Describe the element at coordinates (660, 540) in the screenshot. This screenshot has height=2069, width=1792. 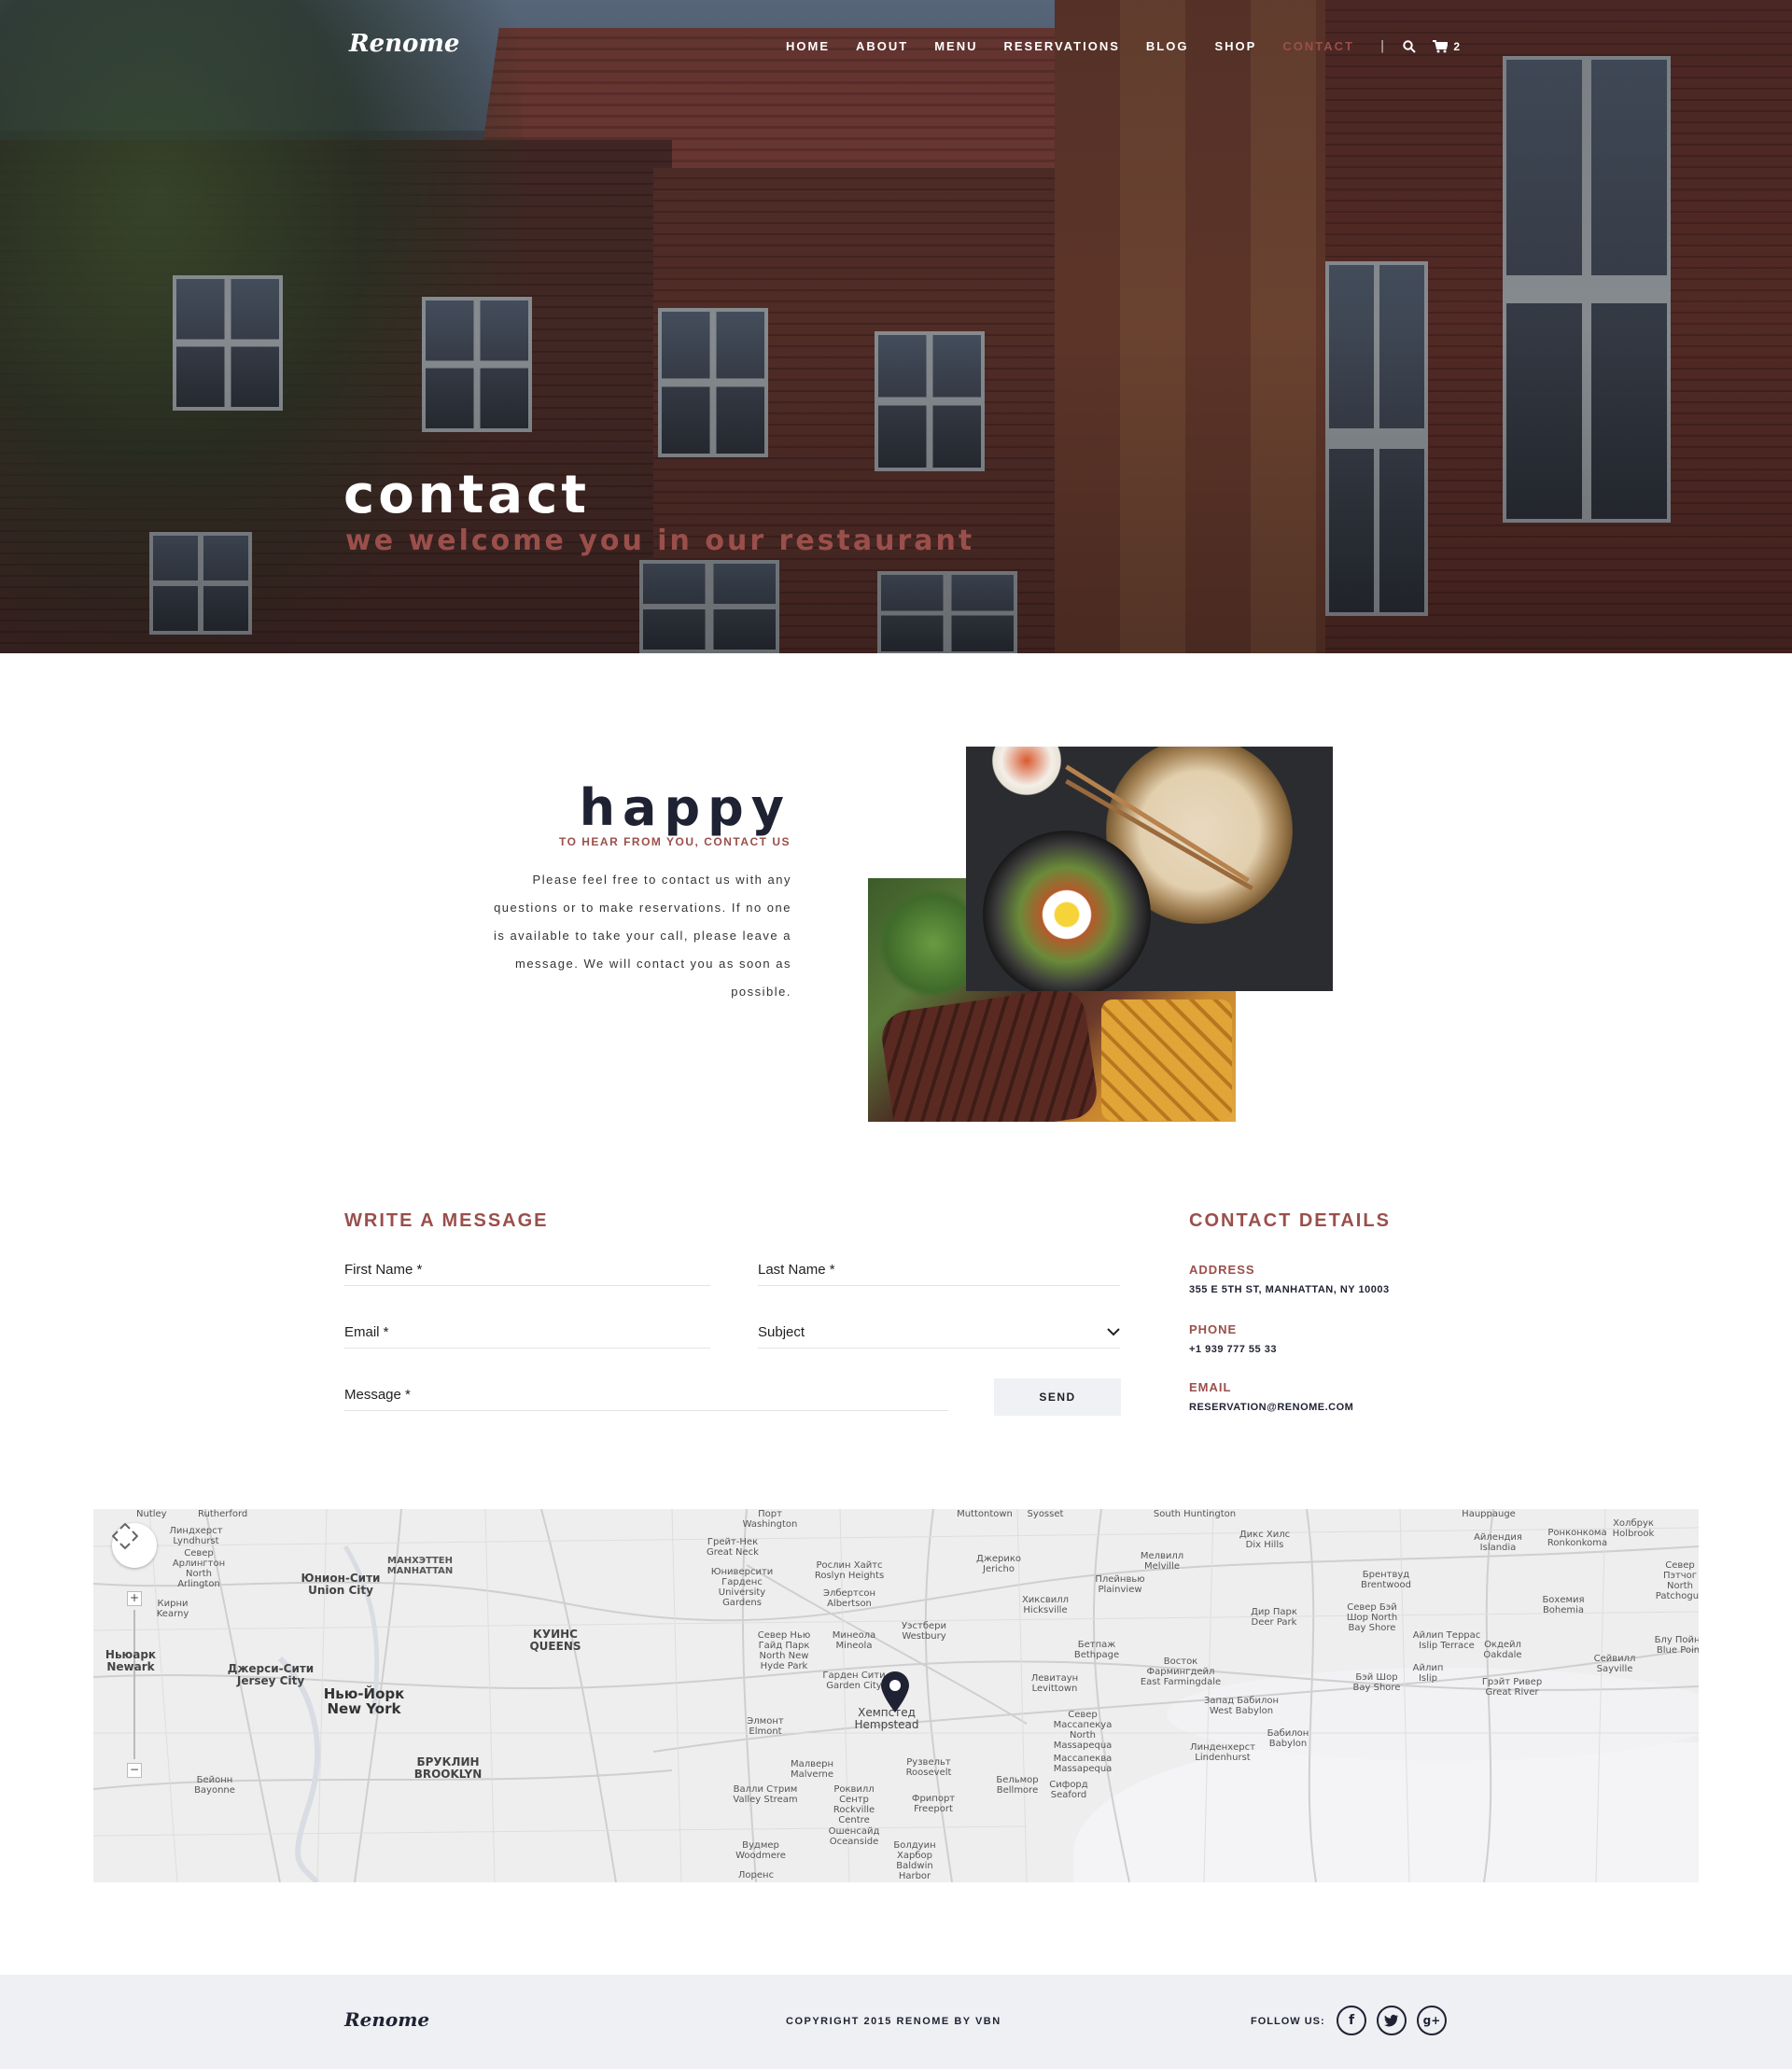
I see `page-subtitle: we welcome you in our restaurant` at that location.